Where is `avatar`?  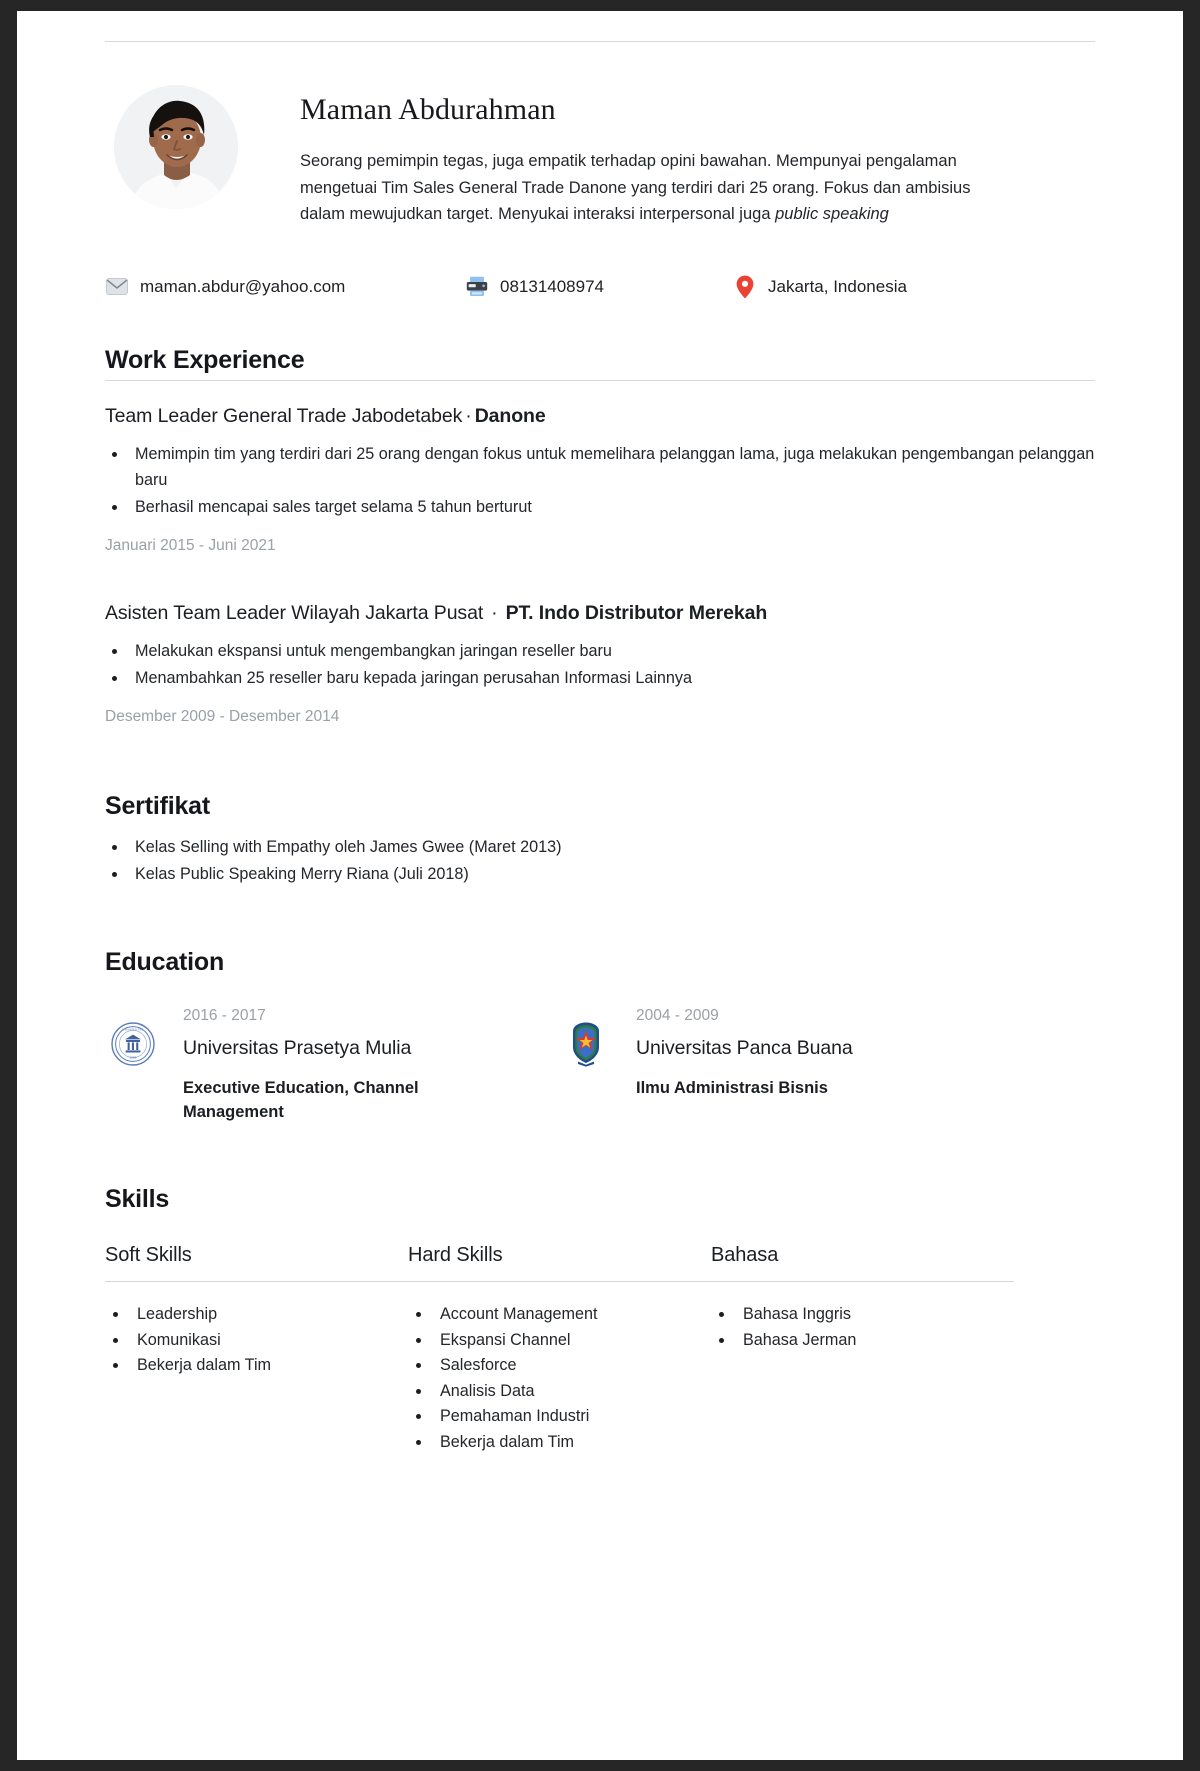 avatar is located at coordinates (176, 147).